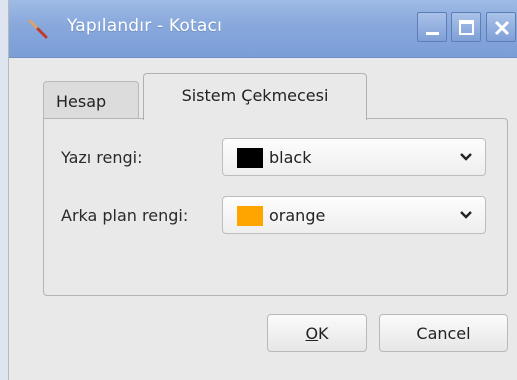 This screenshot has width=517, height=380. What do you see at coordinates (91, 100) in the screenshot?
I see `tab-hesap: Hesap` at bounding box center [91, 100].